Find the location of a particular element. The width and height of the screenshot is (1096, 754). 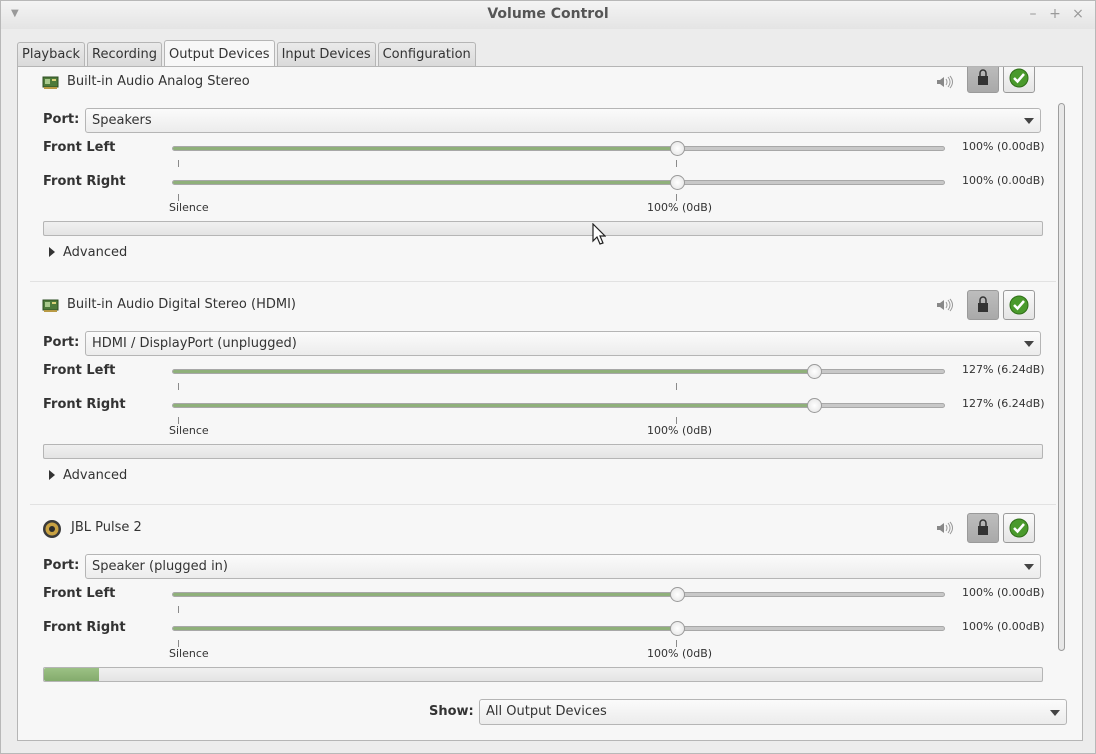

title-bar: ▼ Volume Control – + × is located at coordinates (548, 15).